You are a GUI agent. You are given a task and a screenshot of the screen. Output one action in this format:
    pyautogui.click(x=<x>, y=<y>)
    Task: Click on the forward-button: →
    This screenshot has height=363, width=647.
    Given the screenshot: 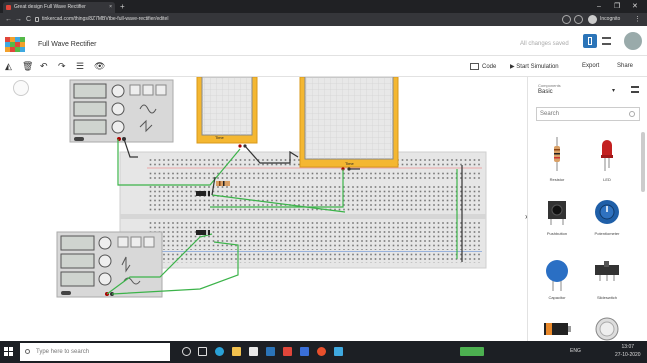 What is the action you would take?
    pyautogui.click(x=18, y=19)
    